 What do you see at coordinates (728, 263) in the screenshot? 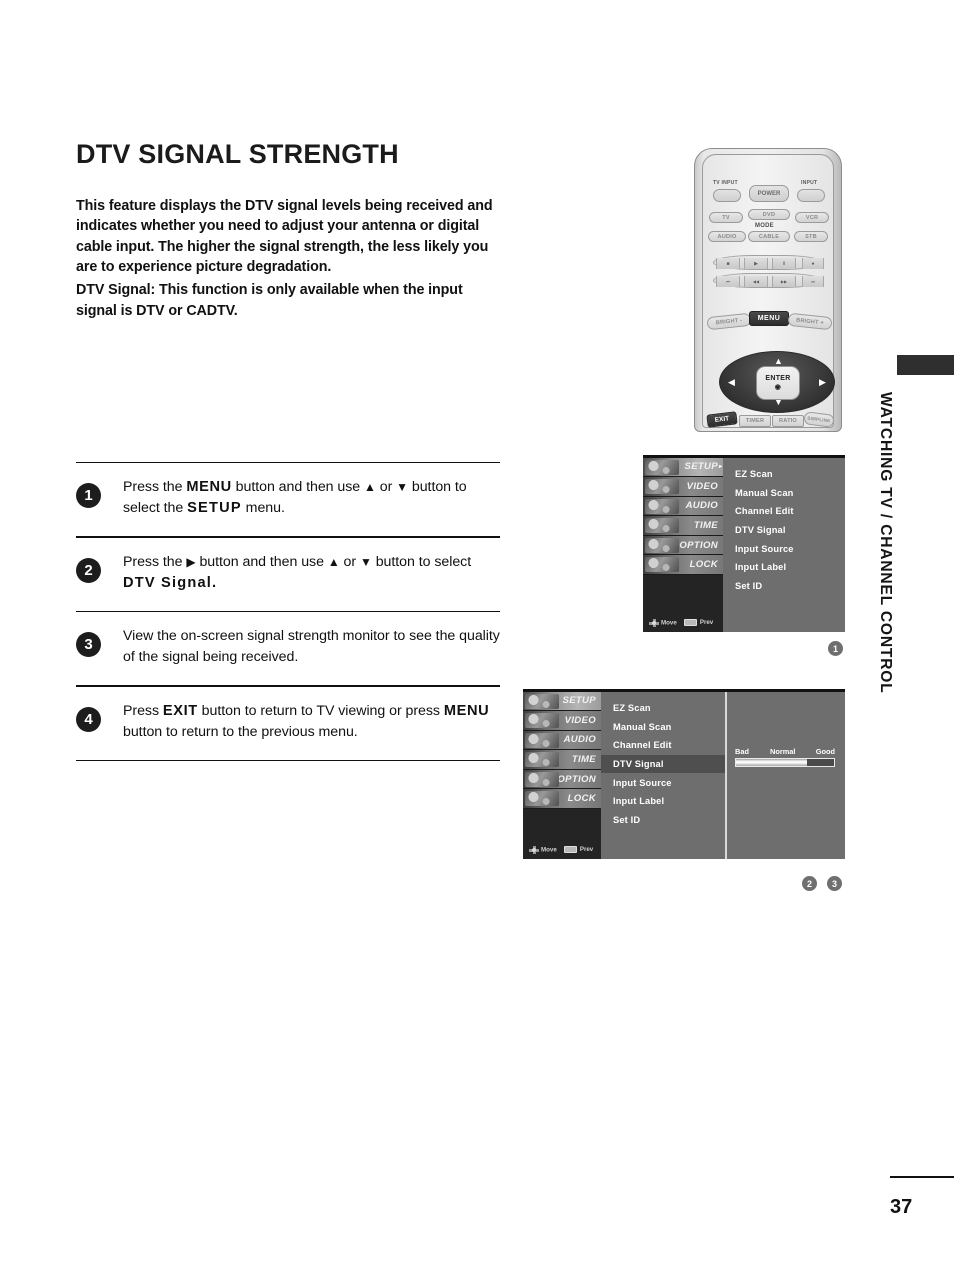
I see `stop-button: ■` at bounding box center [728, 263].